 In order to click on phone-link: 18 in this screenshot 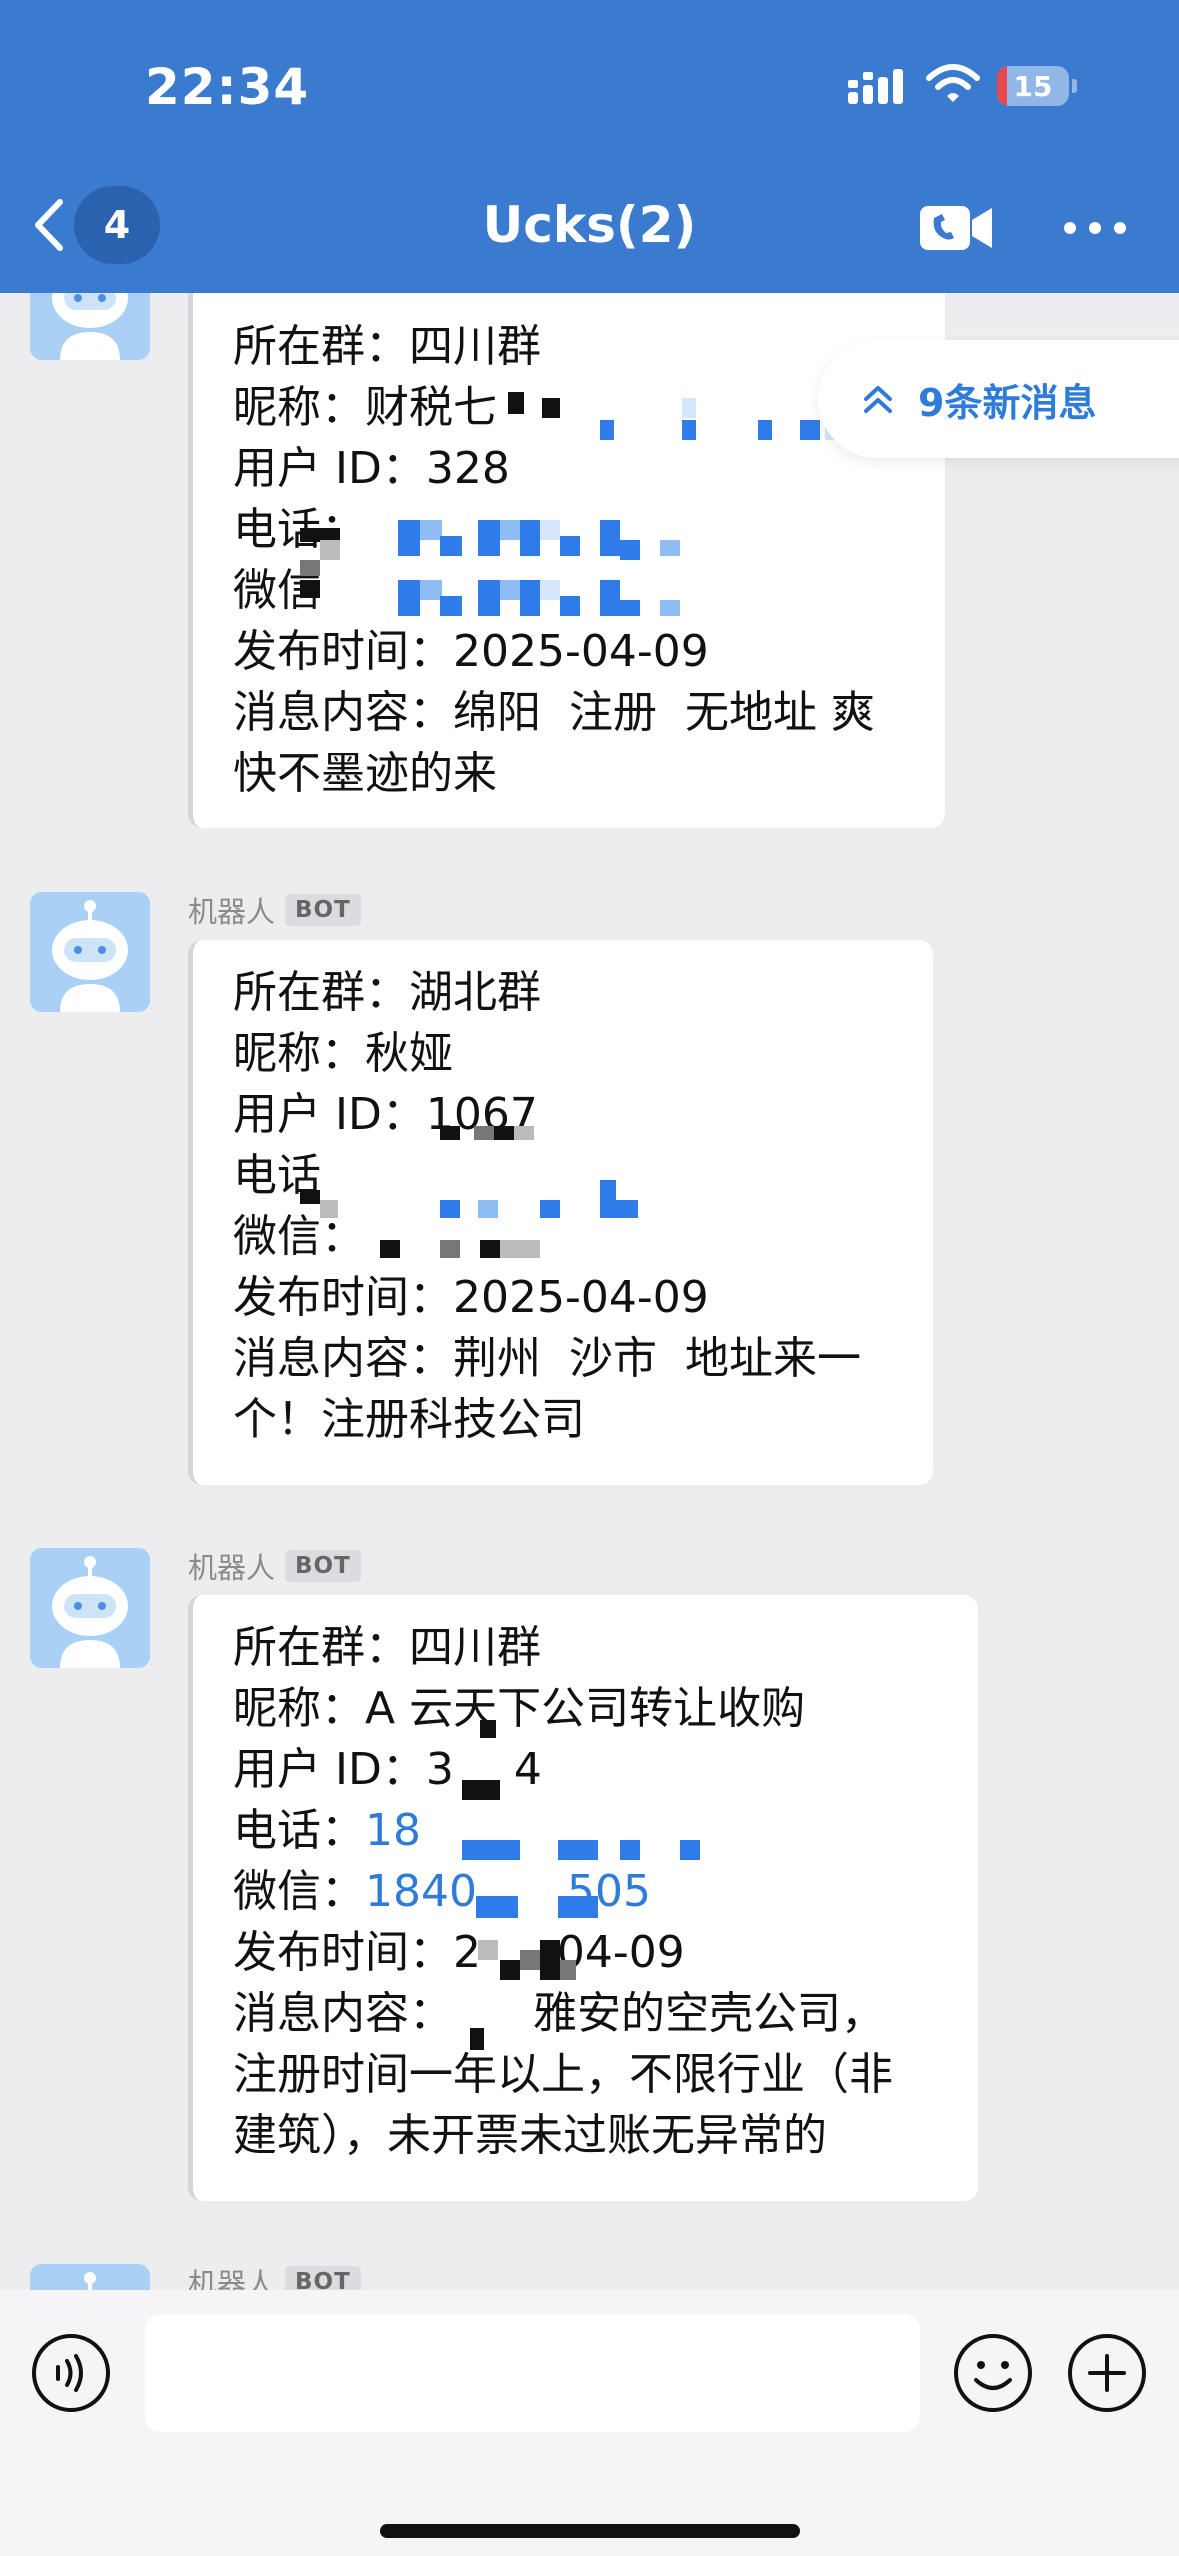, I will do `click(393, 1830)`.